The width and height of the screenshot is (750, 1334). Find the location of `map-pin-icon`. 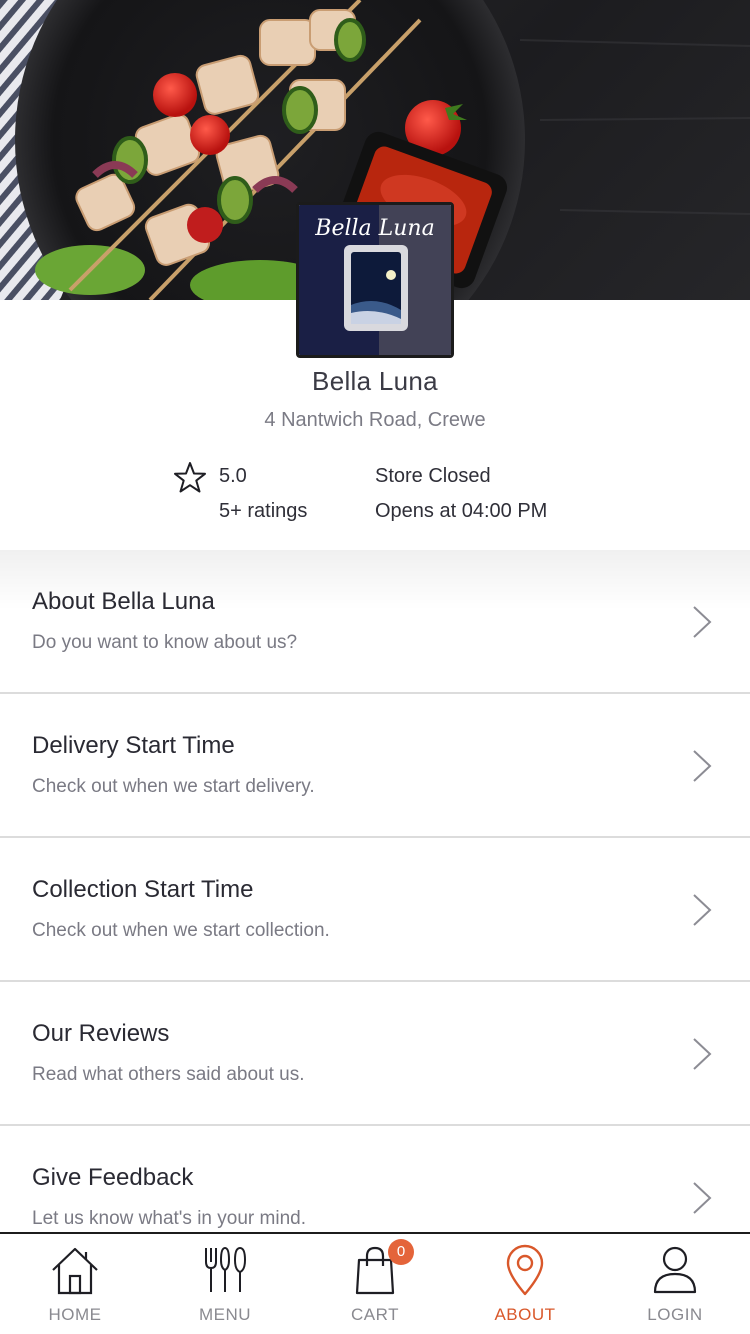

map-pin-icon is located at coordinates (525, 1270).